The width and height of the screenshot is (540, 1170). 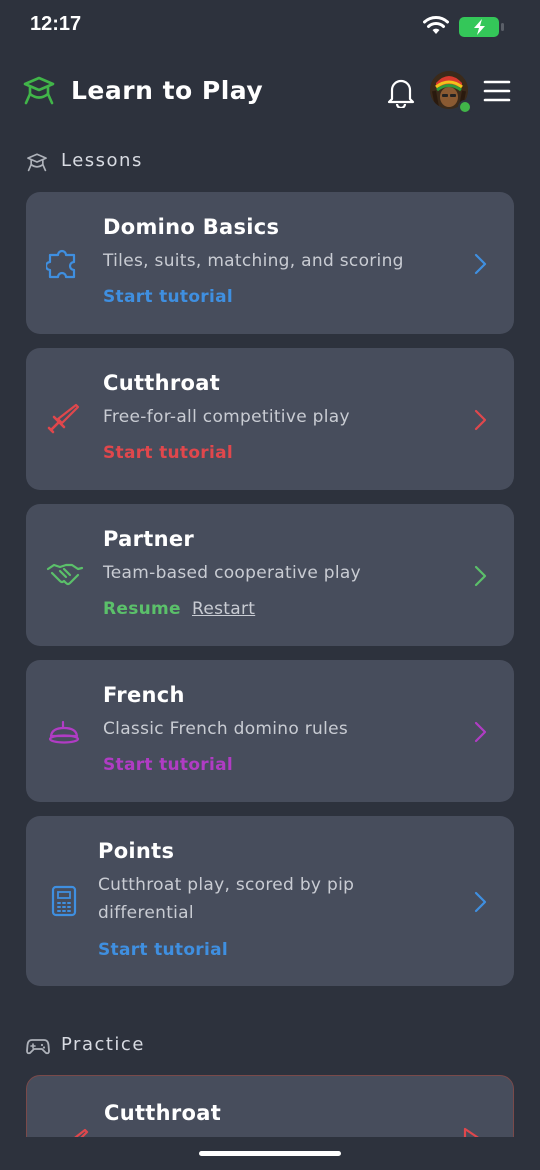 What do you see at coordinates (253, 261) in the screenshot?
I see `lesson-description: Tiles, suits, matching, and scoring` at bounding box center [253, 261].